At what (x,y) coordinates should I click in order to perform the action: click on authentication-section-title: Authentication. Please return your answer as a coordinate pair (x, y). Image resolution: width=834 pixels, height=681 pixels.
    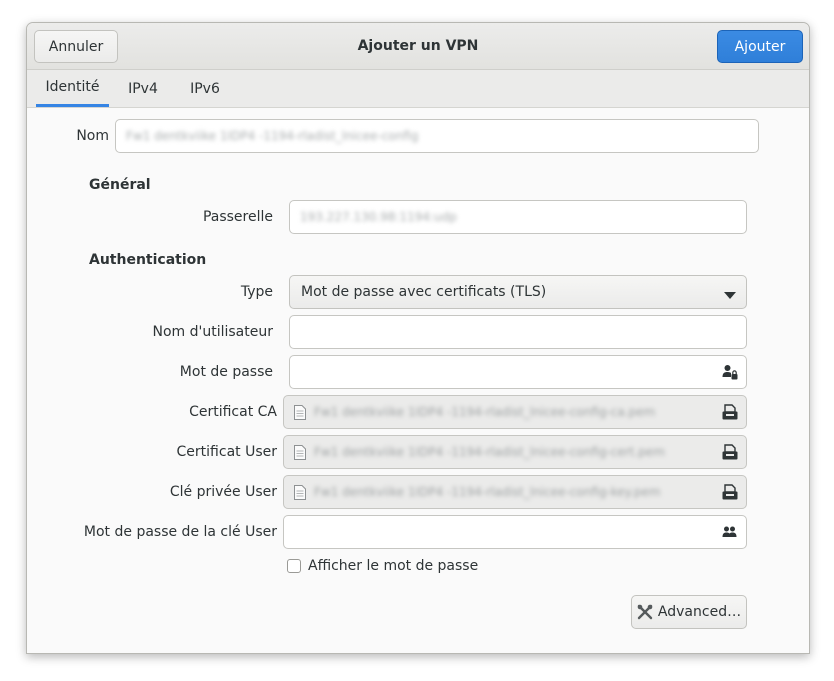
    Looking at the image, I should click on (148, 260).